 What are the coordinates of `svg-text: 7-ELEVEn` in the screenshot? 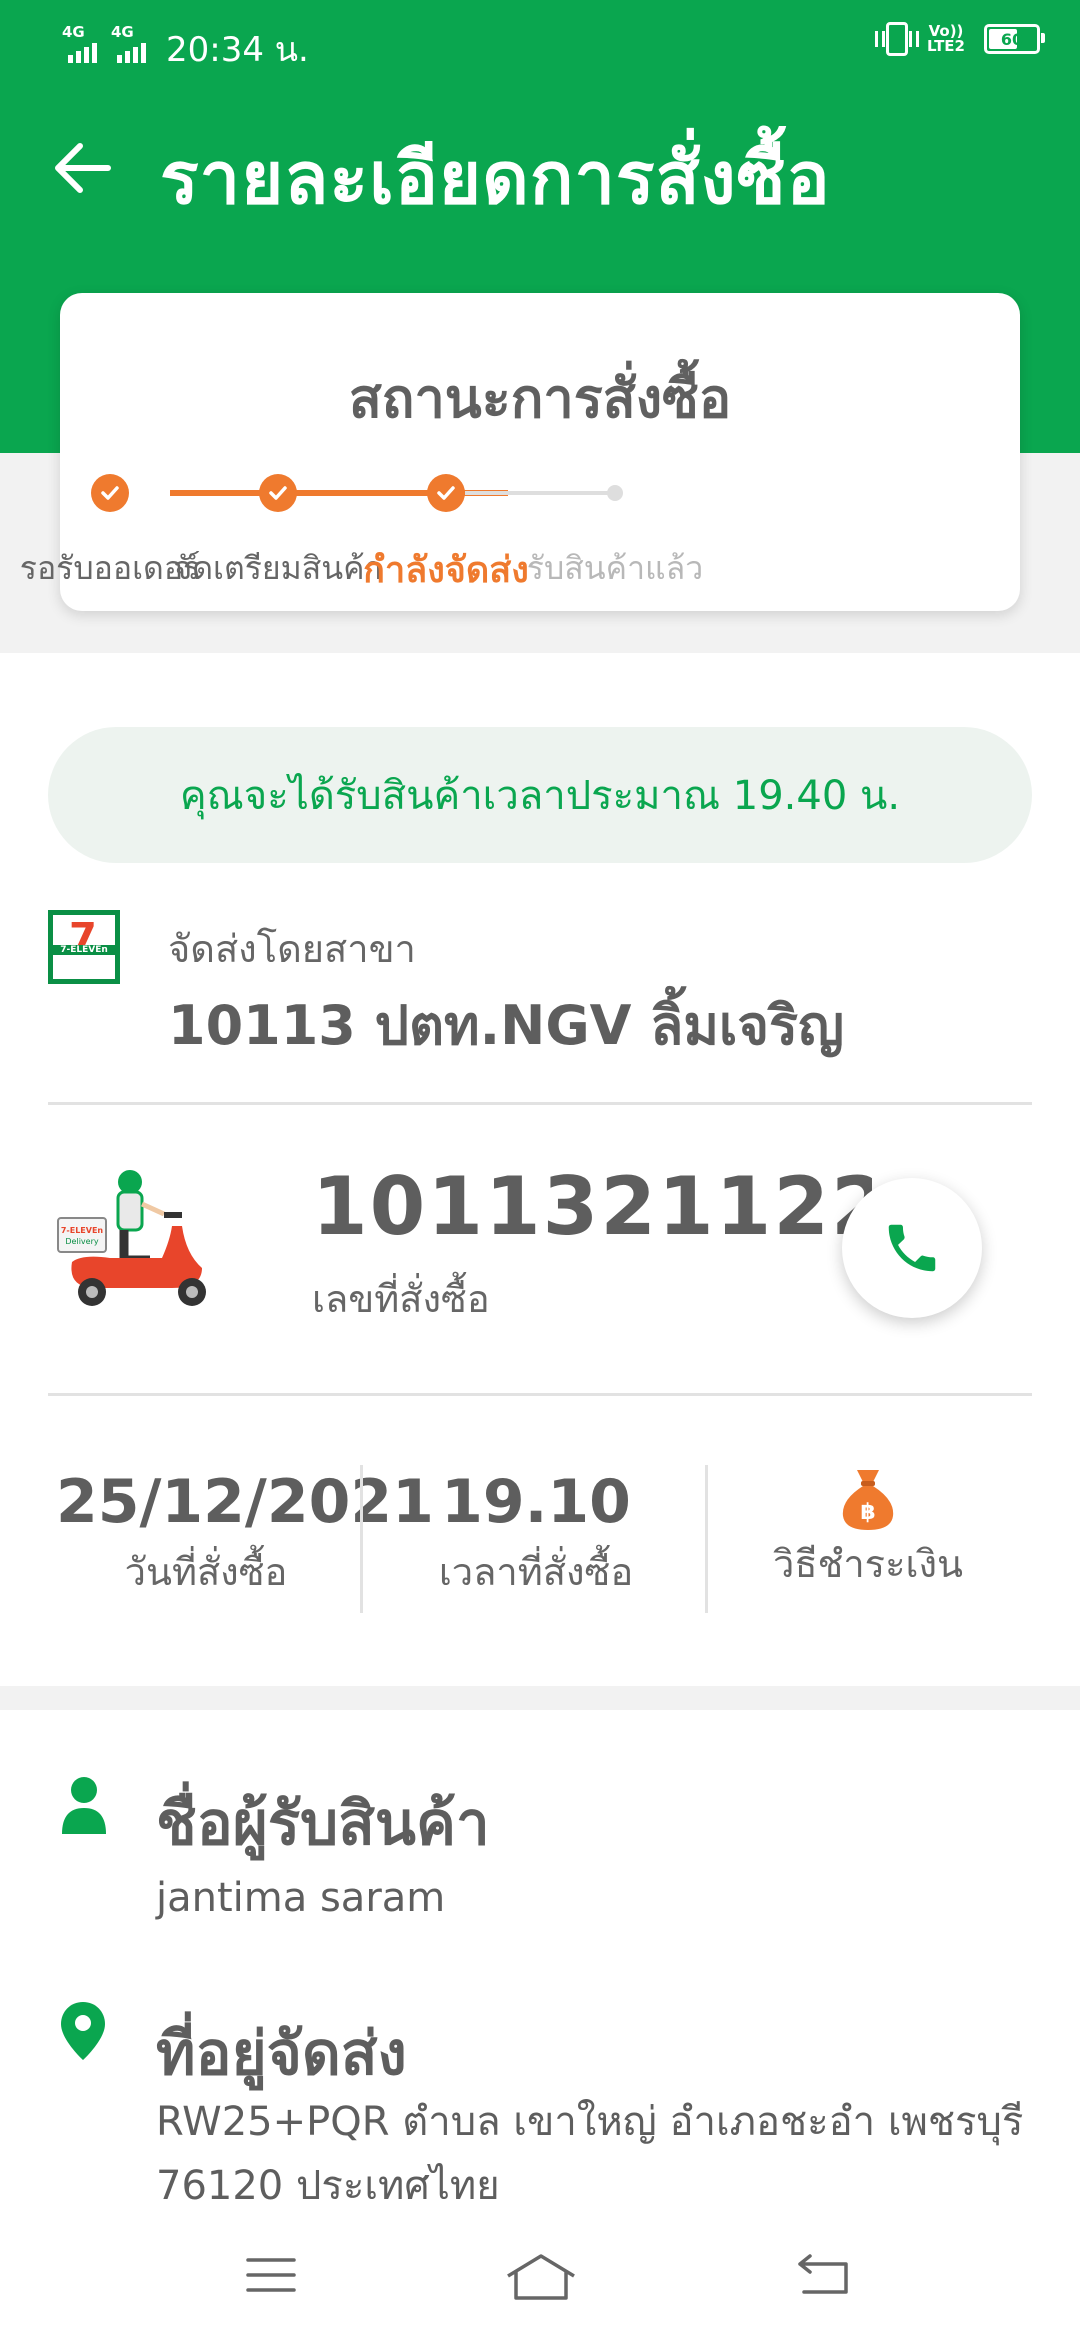 It's located at (82, 1230).